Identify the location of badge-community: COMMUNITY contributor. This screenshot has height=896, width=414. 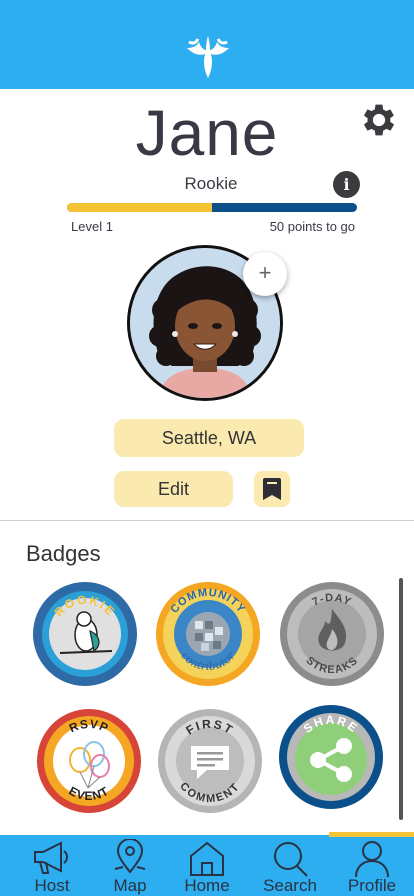
(208, 634).